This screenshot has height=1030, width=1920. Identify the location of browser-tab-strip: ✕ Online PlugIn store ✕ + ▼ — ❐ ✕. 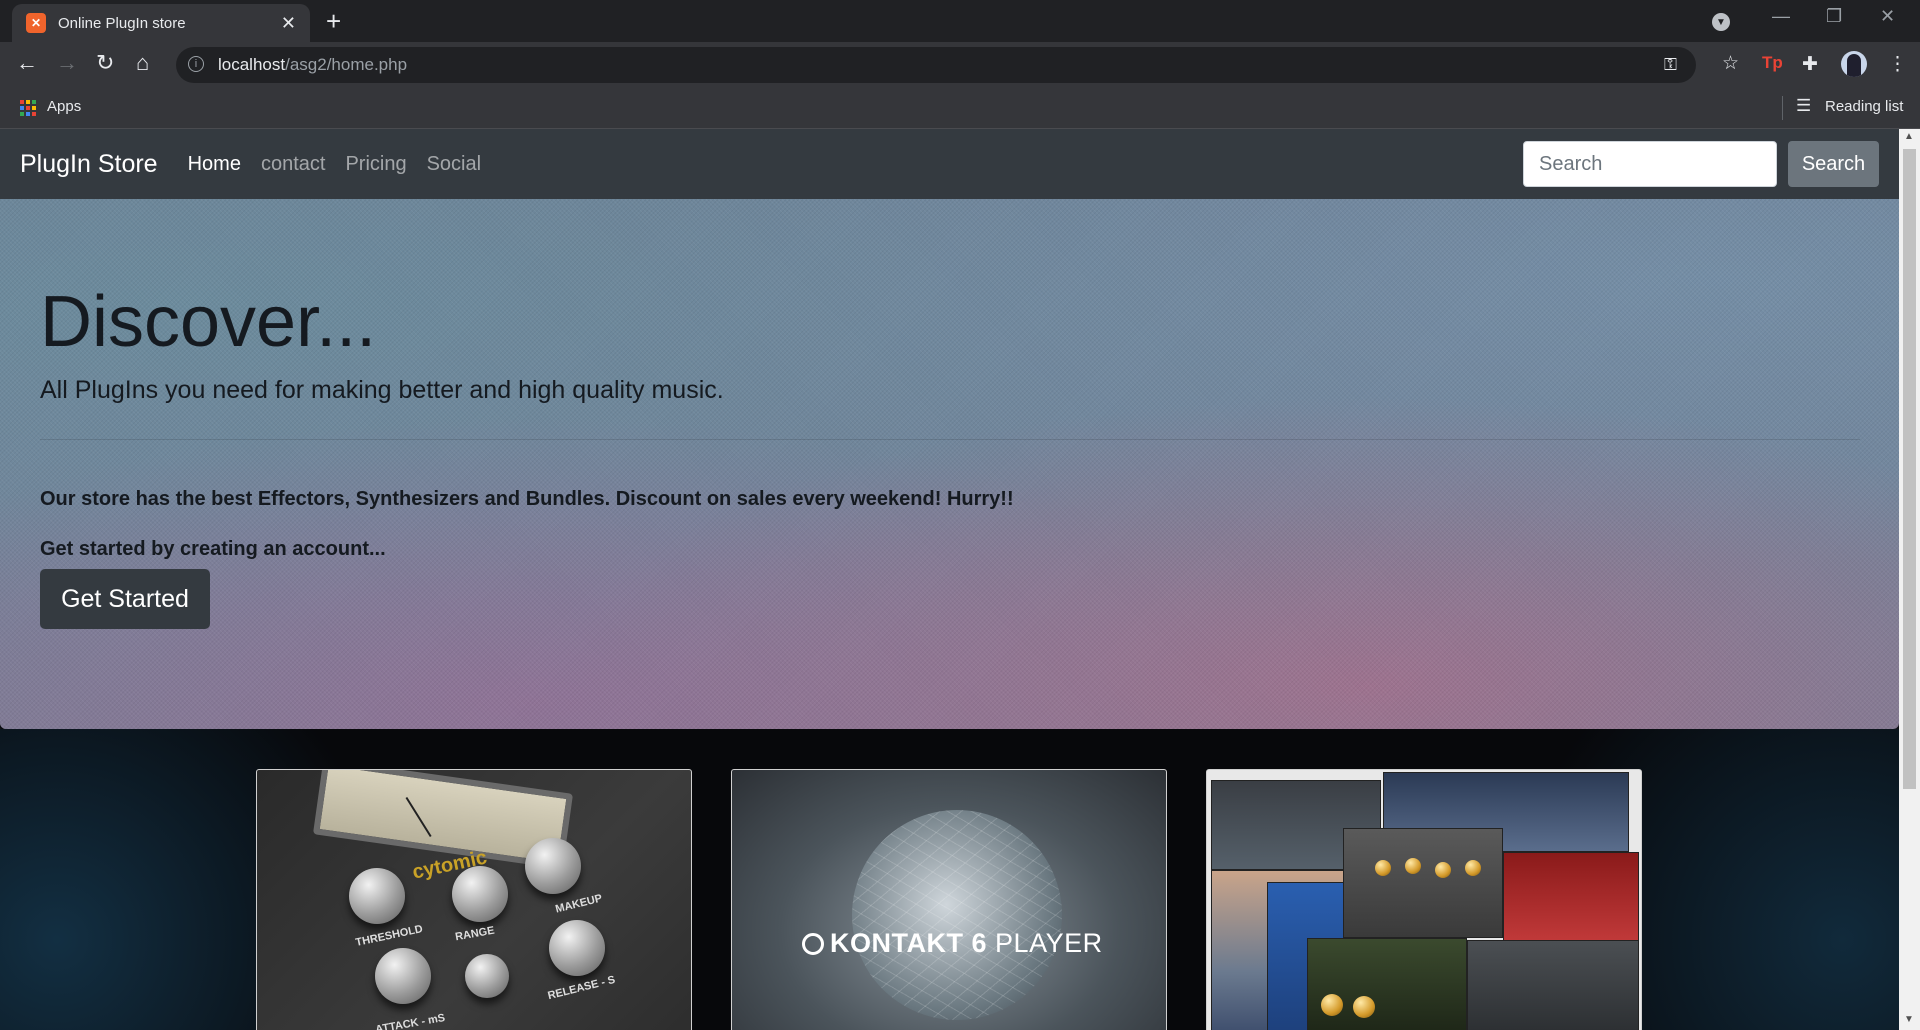
(960, 21).